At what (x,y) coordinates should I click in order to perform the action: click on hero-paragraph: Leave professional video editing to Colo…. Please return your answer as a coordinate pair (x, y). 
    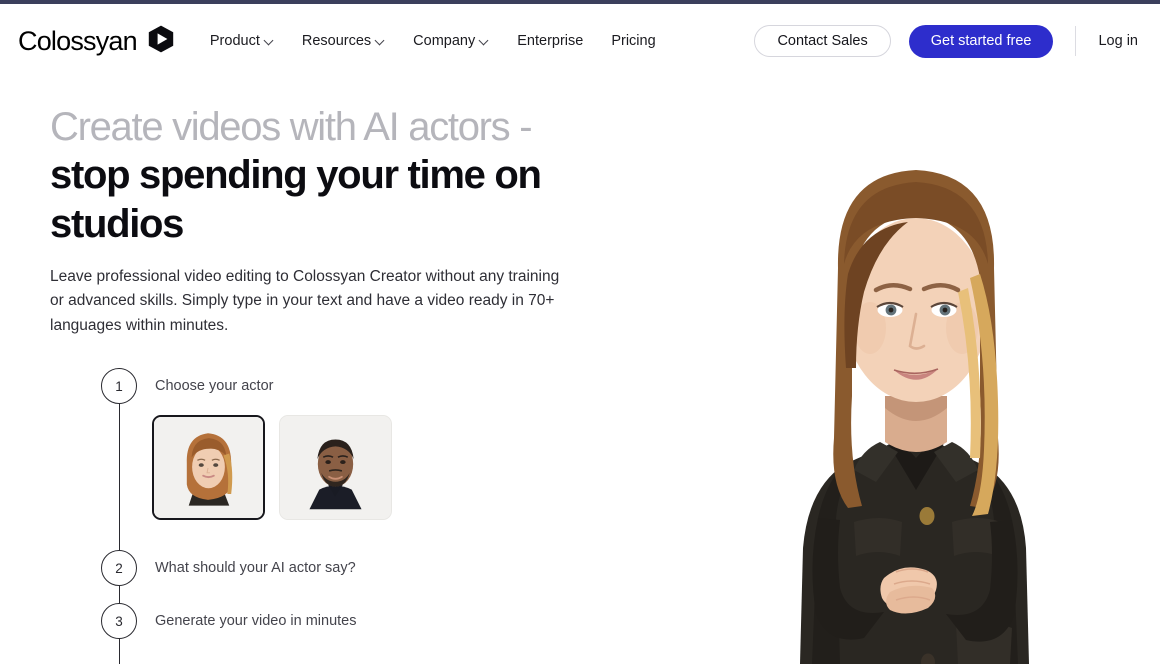
    Looking at the image, I should click on (305, 300).